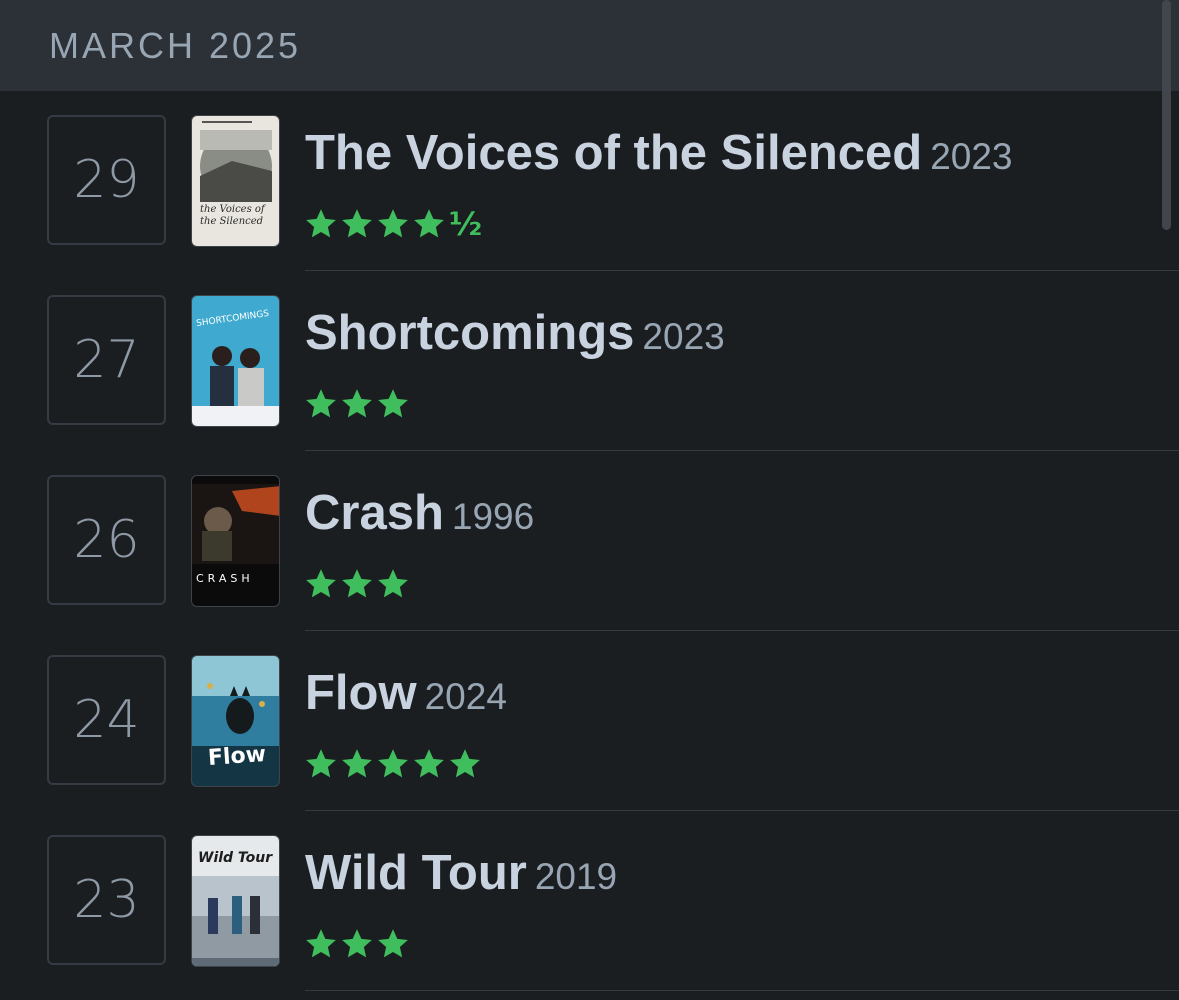  Describe the element at coordinates (235, 524) in the screenshot. I see `poster-art` at that location.